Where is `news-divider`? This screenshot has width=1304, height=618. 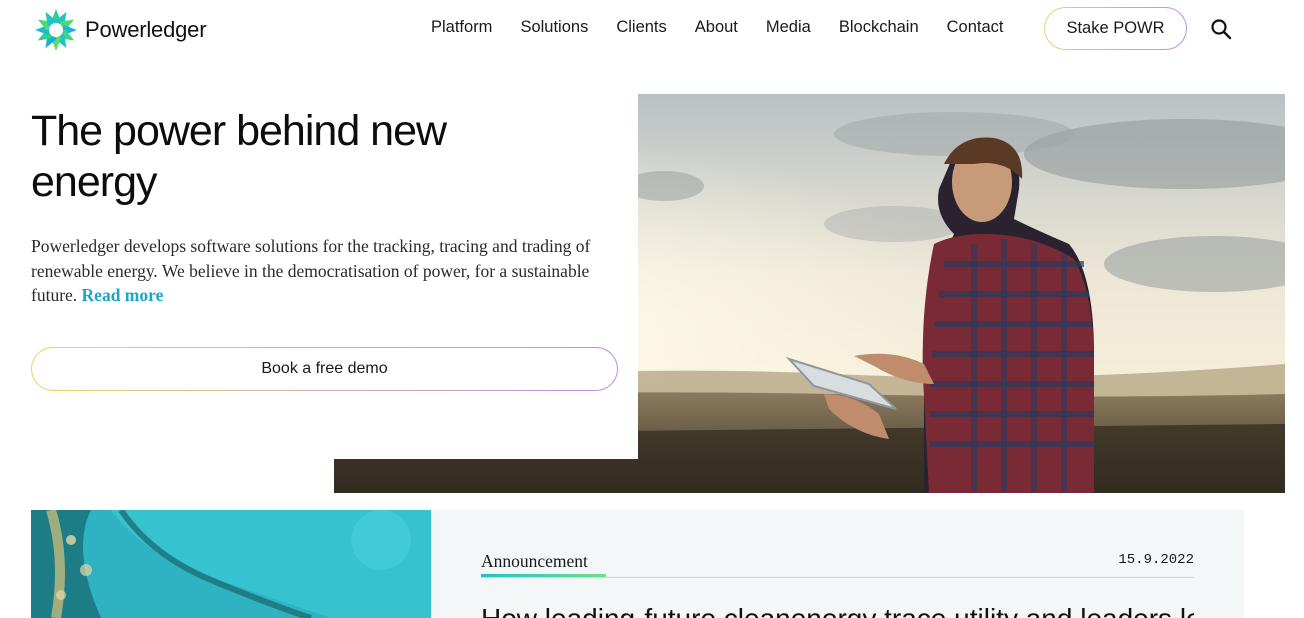 news-divider is located at coordinates (837, 577).